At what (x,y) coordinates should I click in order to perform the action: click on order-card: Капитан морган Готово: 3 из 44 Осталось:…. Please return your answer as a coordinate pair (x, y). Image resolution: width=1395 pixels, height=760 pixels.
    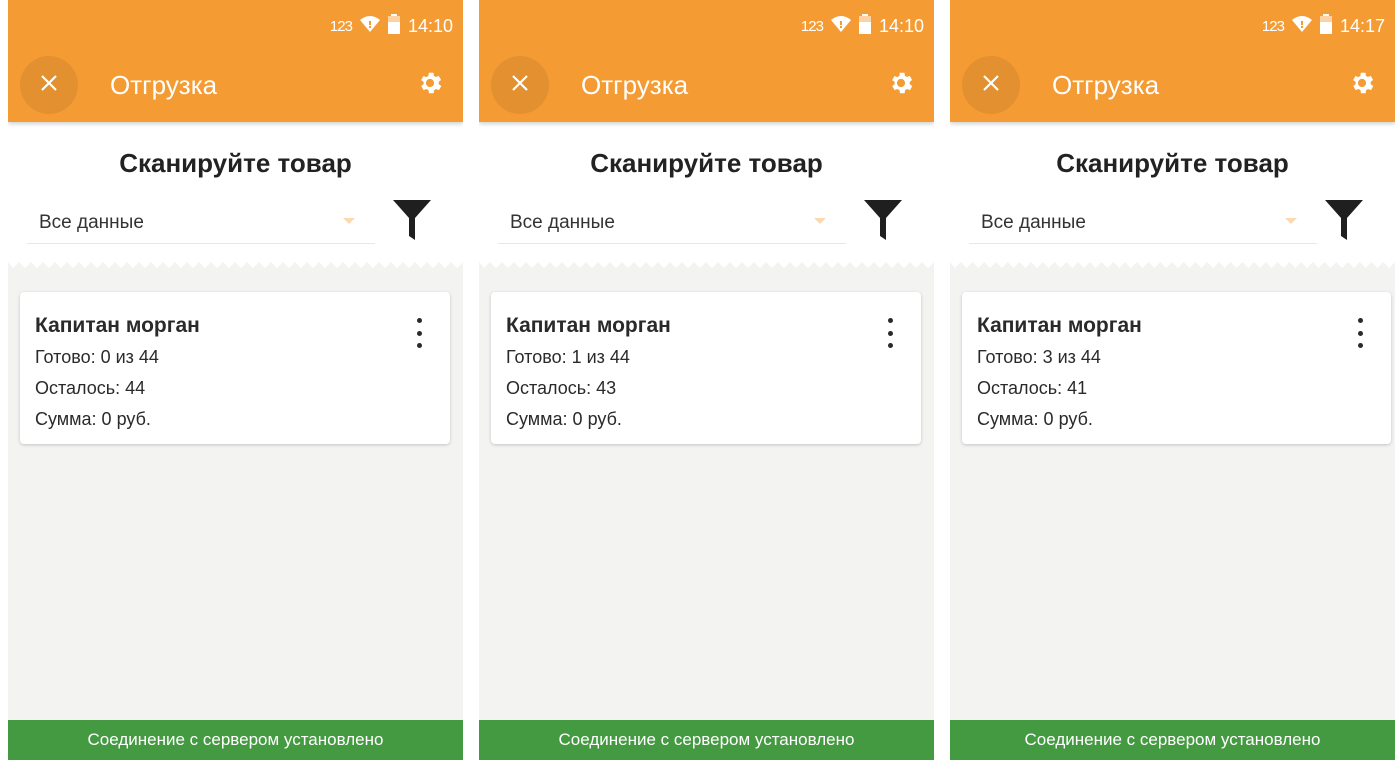
    Looking at the image, I should click on (1176, 368).